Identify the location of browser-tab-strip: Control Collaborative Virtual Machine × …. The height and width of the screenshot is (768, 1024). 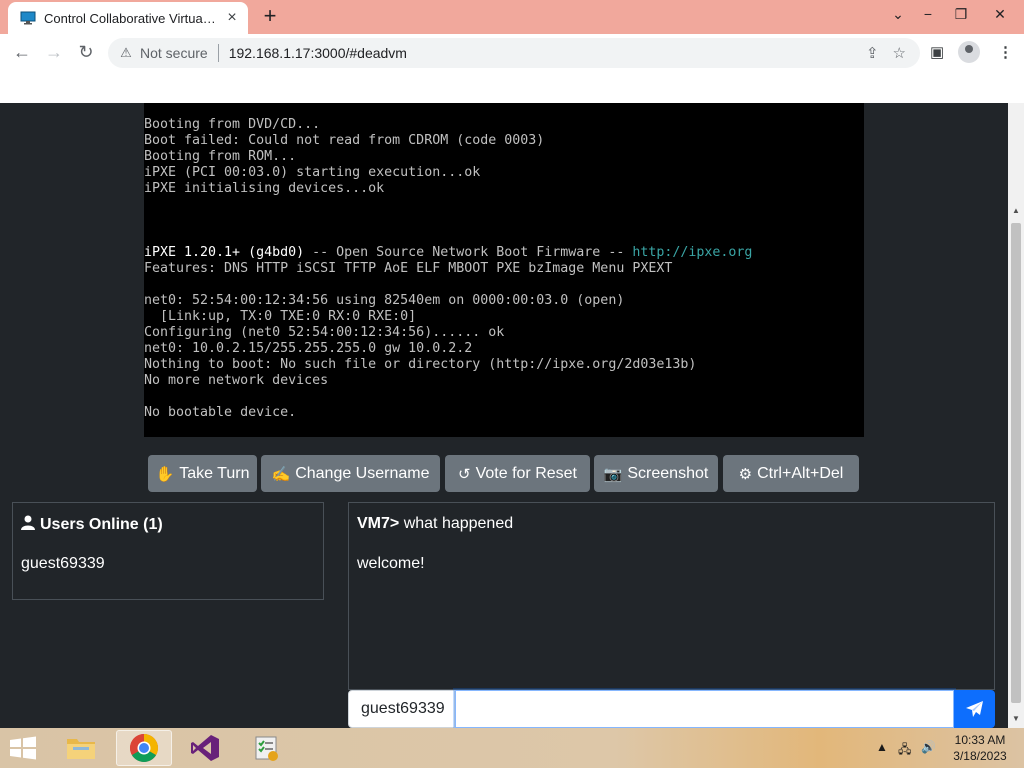
(512, 17).